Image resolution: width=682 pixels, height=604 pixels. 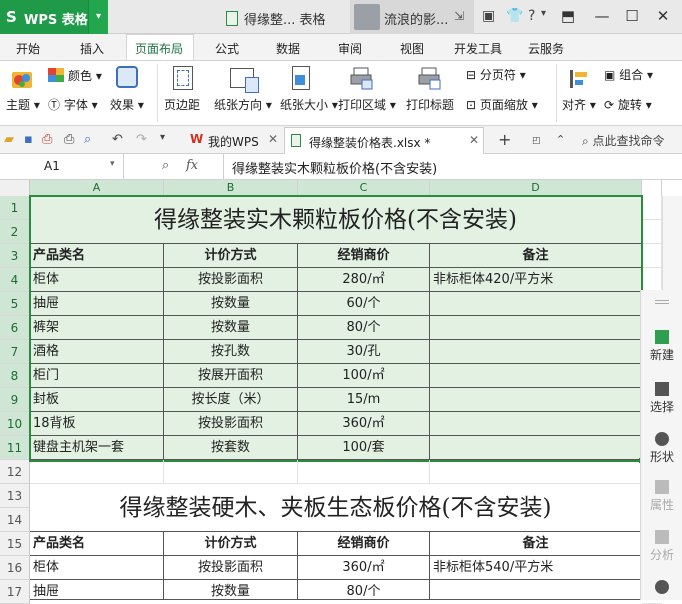 What do you see at coordinates (231, 256) in the screenshot?
I see `table1-header-cell: 计价方式` at bounding box center [231, 256].